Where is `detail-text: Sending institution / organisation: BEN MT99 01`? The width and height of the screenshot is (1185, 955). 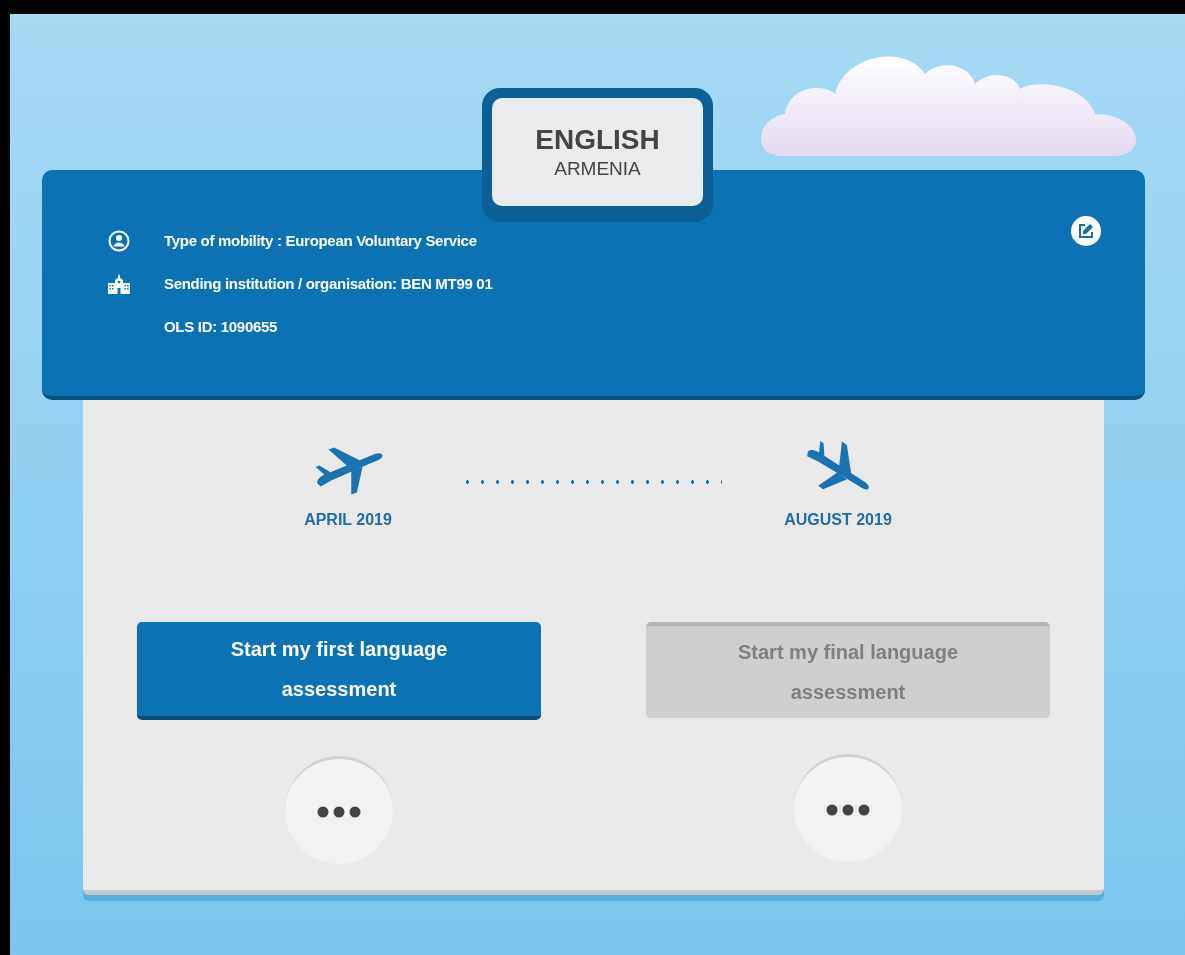
detail-text: Sending institution / organisation: BEN MT99 01 is located at coordinates (328, 283).